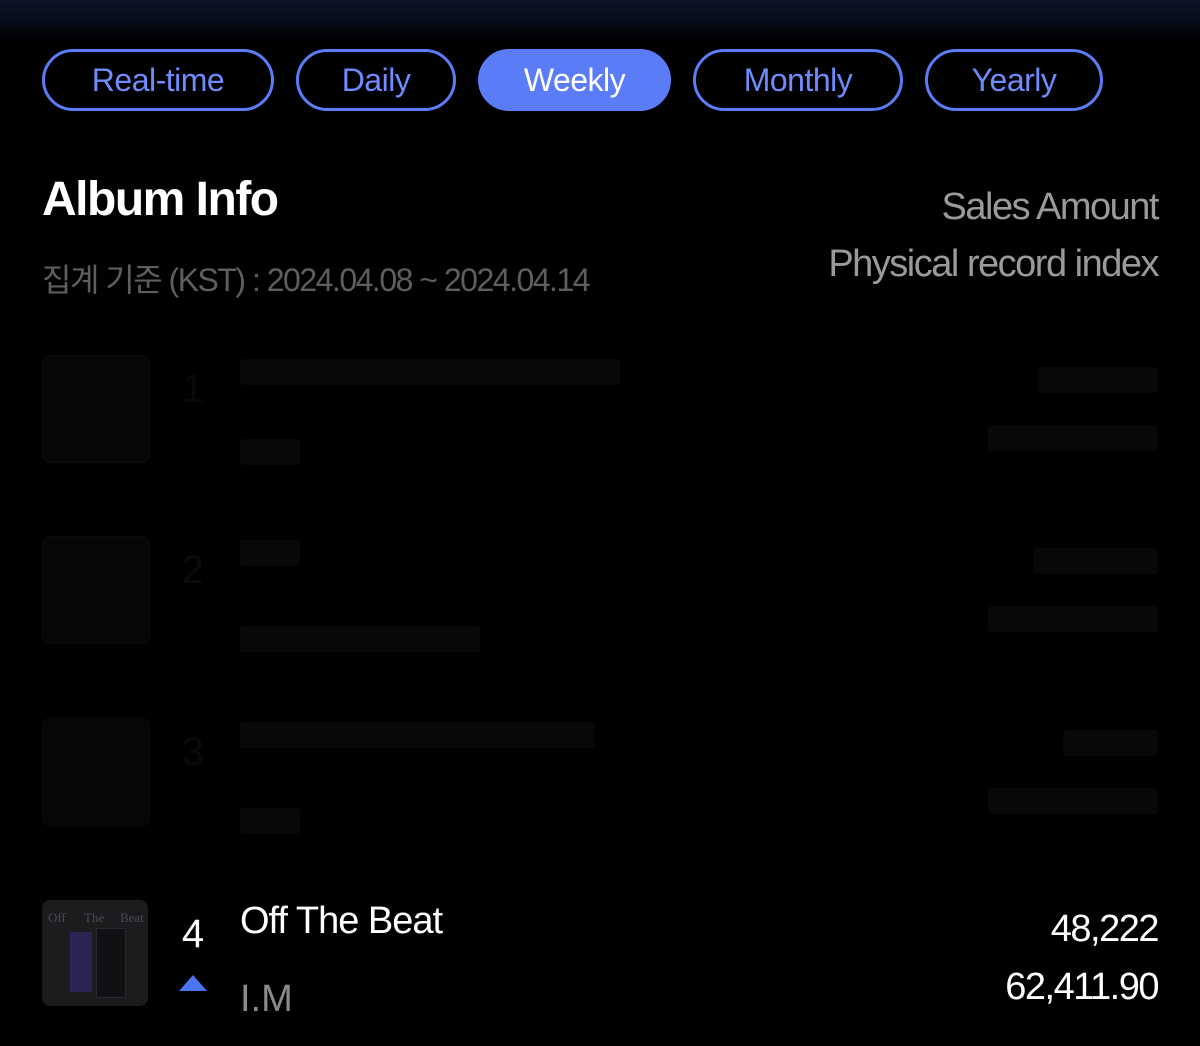 This screenshot has height=1046, width=1200. I want to click on rank-number: 4, so click(193, 934).